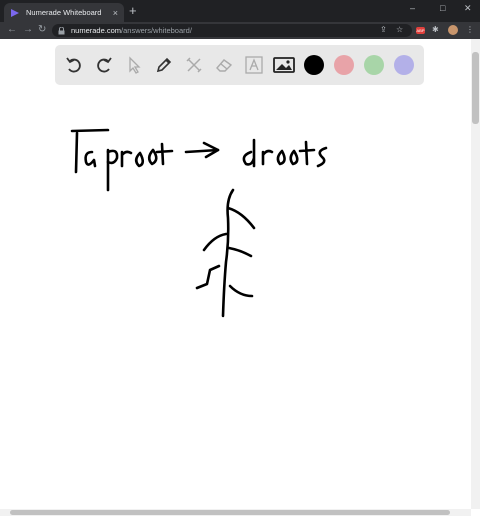 This screenshot has height=516, width=480. Describe the element at coordinates (230, 512) in the screenshot. I see `horizontal-scroll-thumb` at that location.